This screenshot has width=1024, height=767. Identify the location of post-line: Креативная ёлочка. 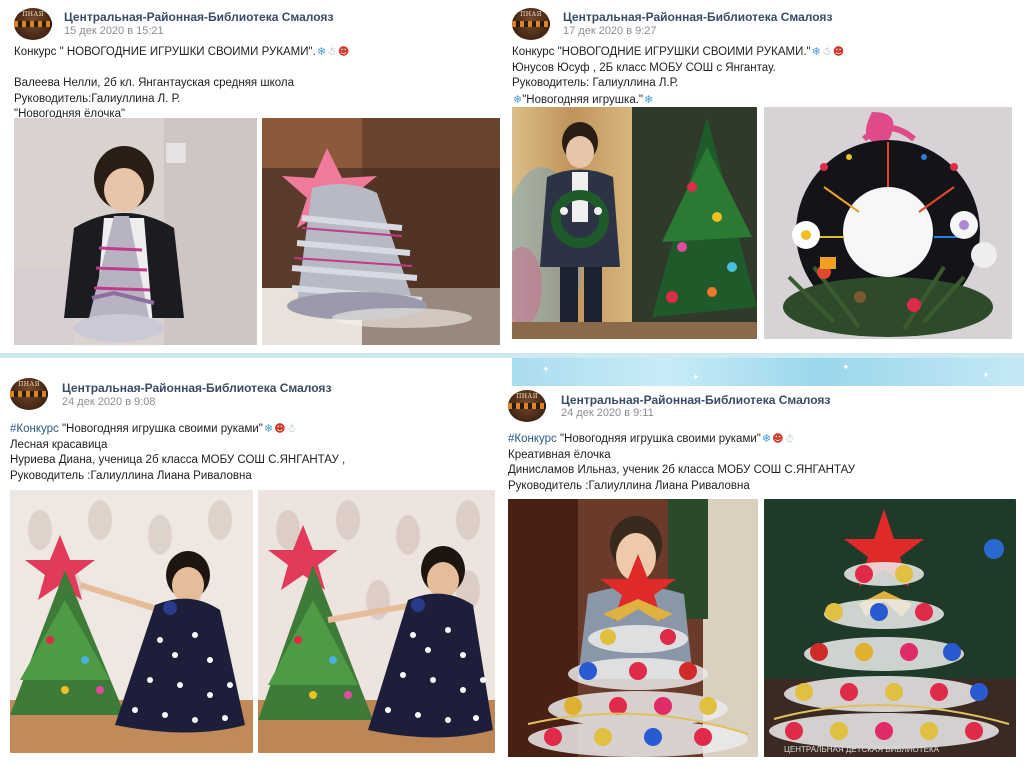
(559, 454).